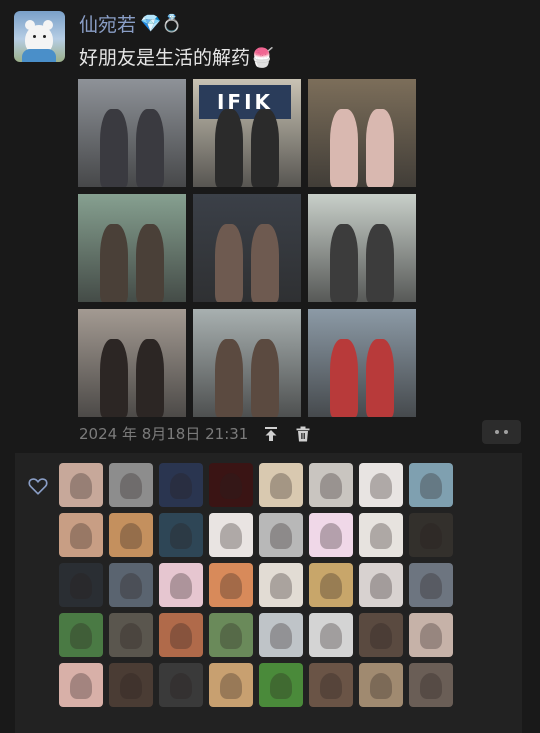 This screenshot has height=733, width=540. Describe the element at coordinates (501, 432) in the screenshot. I see `more-icon` at that location.